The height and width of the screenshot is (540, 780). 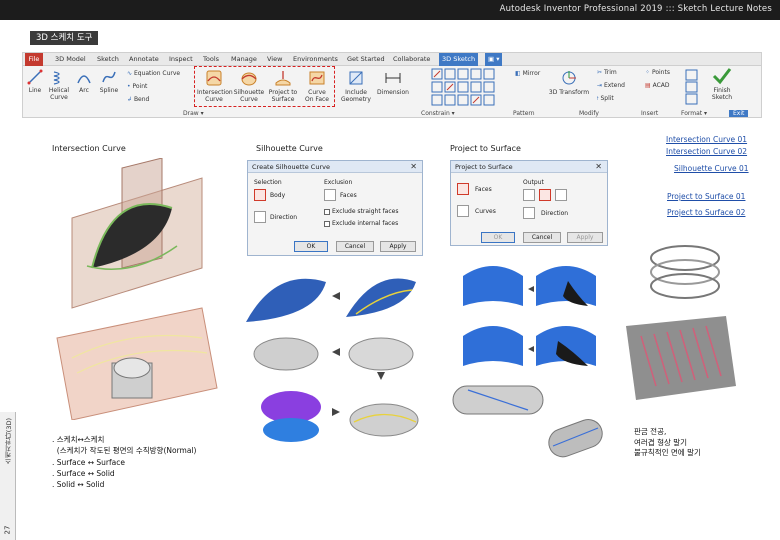 What do you see at coordinates (181, 59) in the screenshot?
I see `tab-inspect: Inspect` at bounding box center [181, 59].